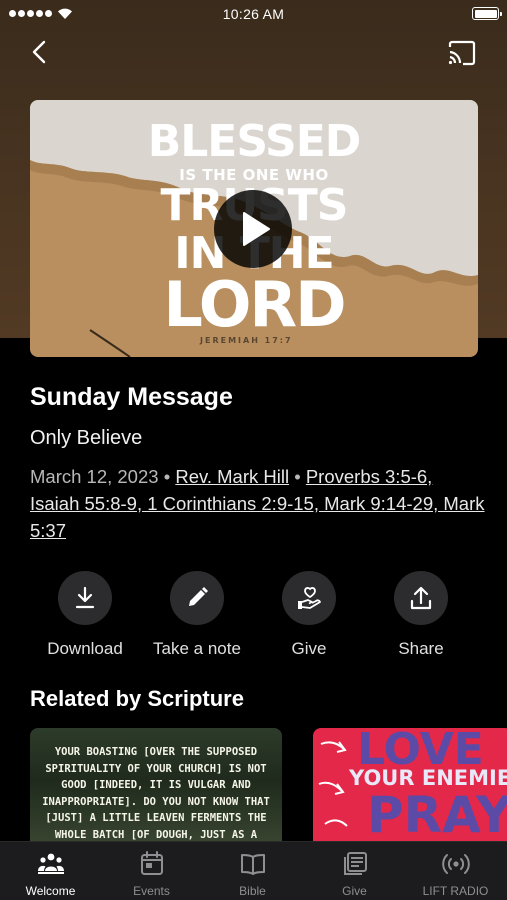 The width and height of the screenshot is (507, 900). I want to click on message-title: Sunday Message, so click(131, 397).